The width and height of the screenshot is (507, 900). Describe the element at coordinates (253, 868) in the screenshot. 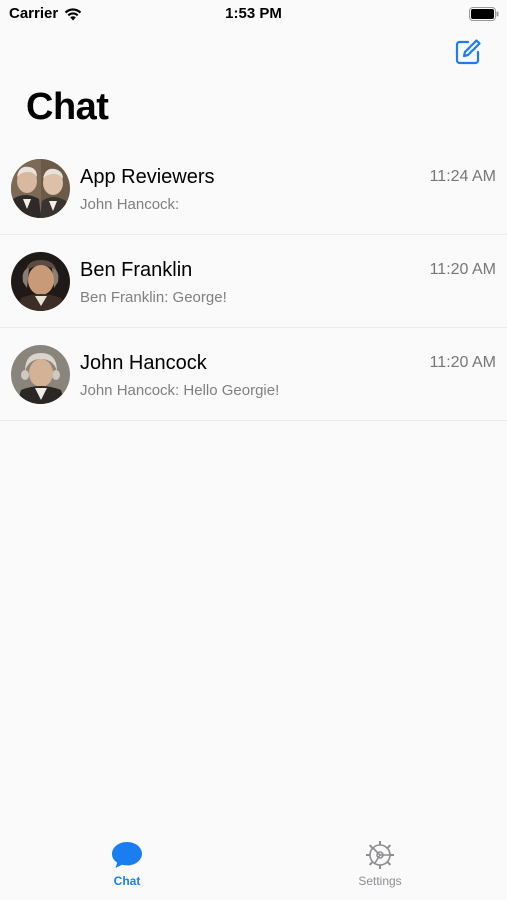

I see `tab-bar: Chat Settings` at that location.